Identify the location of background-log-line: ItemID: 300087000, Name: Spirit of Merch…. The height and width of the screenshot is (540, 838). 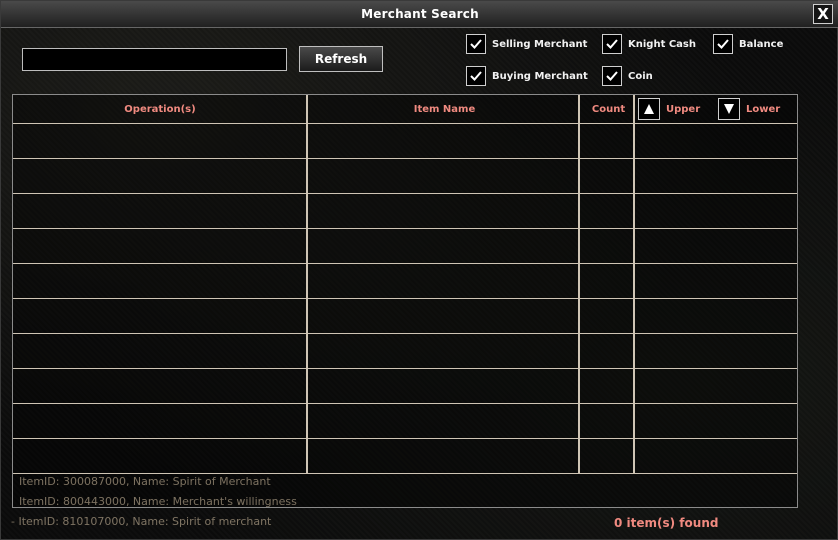
(145, 481).